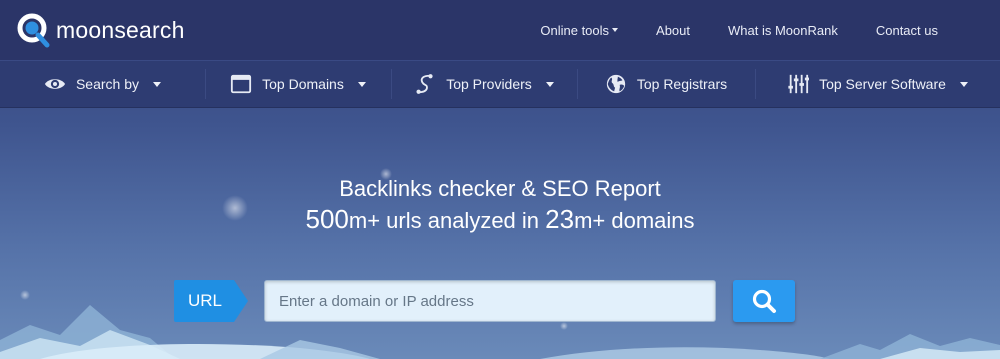 Image resolution: width=1000 pixels, height=359 pixels. I want to click on url-tag: URL, so click(211, 301).